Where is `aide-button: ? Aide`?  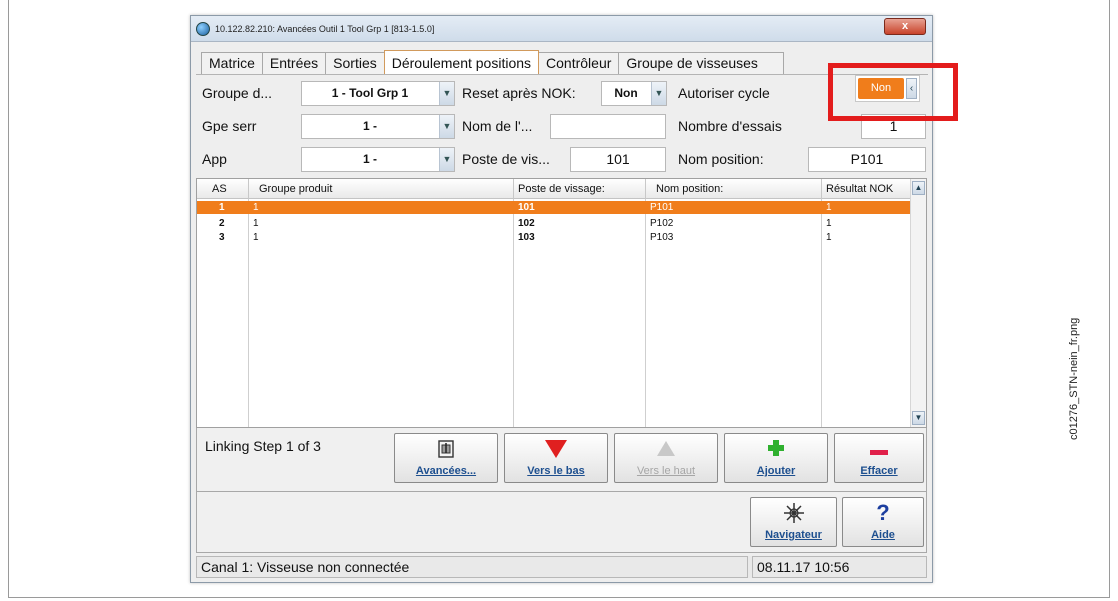 aide-button: ? Aide is located at coordinates (883, 522).